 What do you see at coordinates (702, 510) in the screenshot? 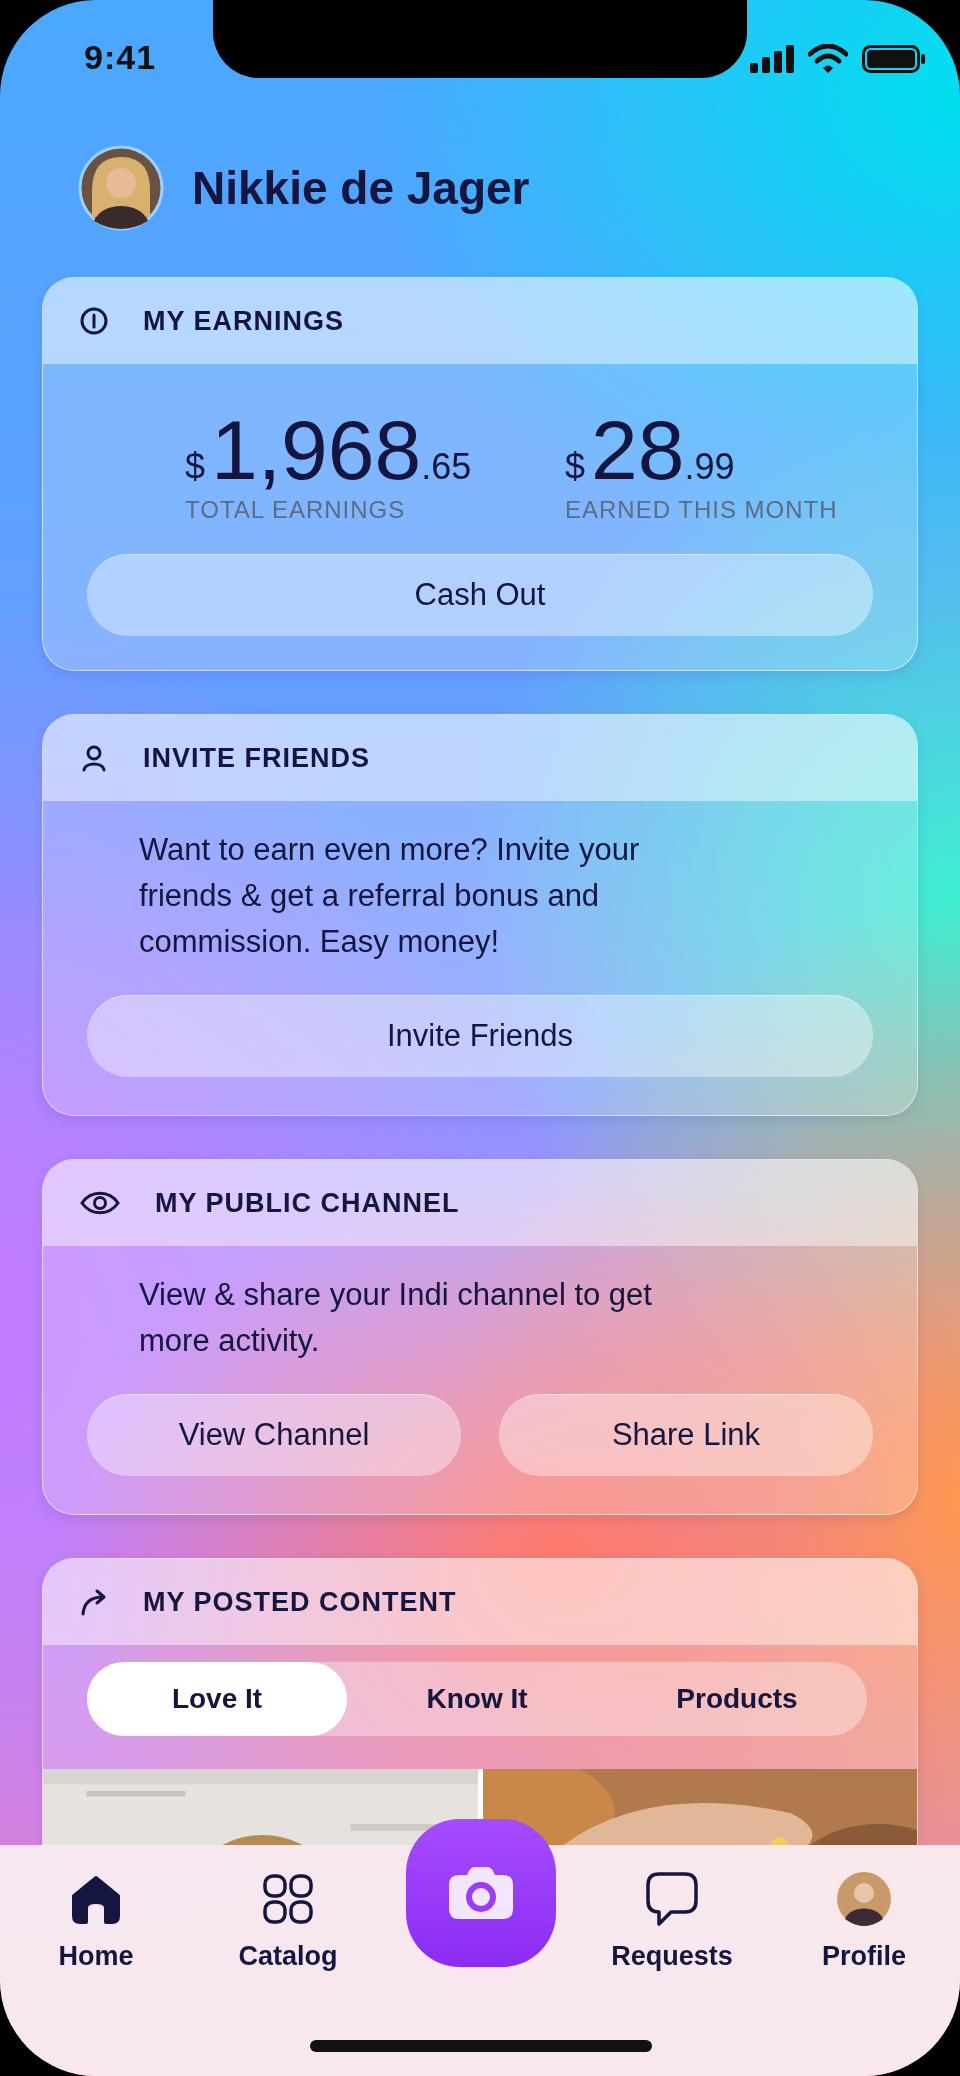
I see `amount-label: EARNED THIS MONTH` at bounding box center [702, 510].